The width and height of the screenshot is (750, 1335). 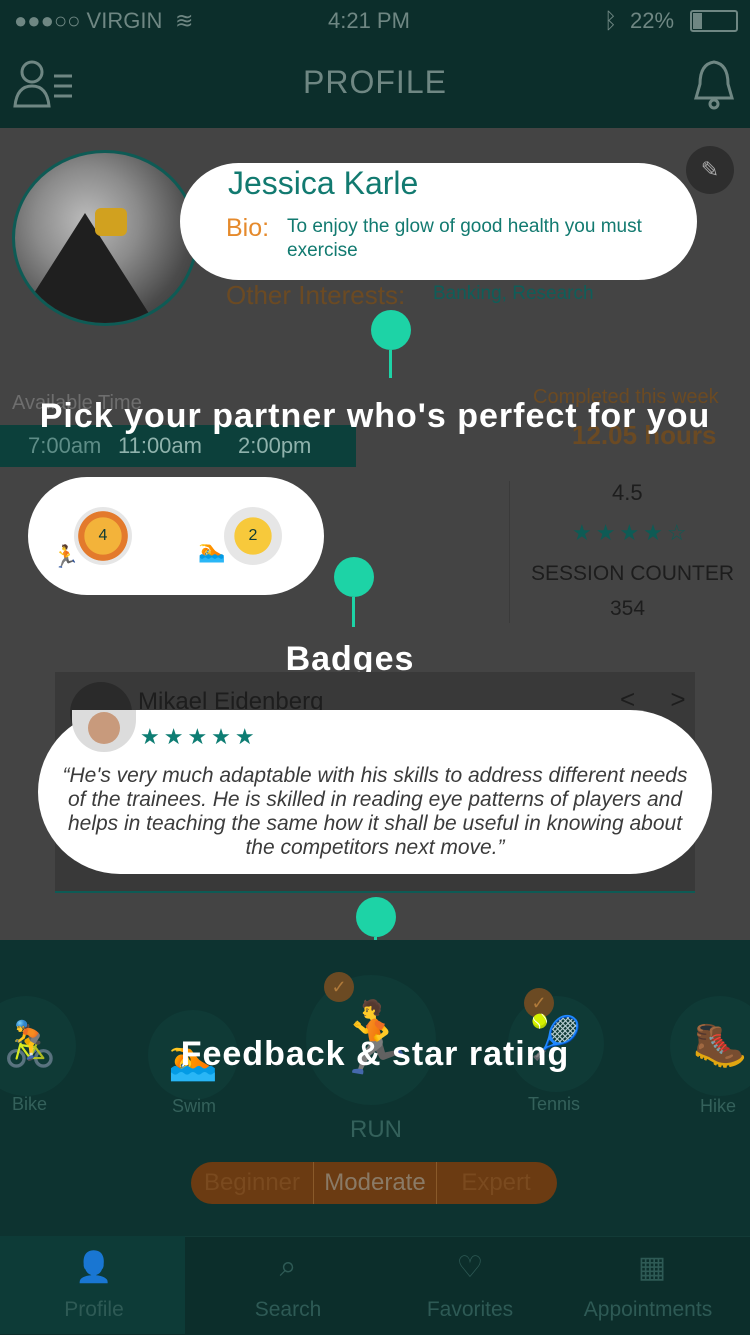 What do you see at coordinates (627, 492) in the screenshot?
I see `rating-value: 4.5` at bounding box center [627, 492].